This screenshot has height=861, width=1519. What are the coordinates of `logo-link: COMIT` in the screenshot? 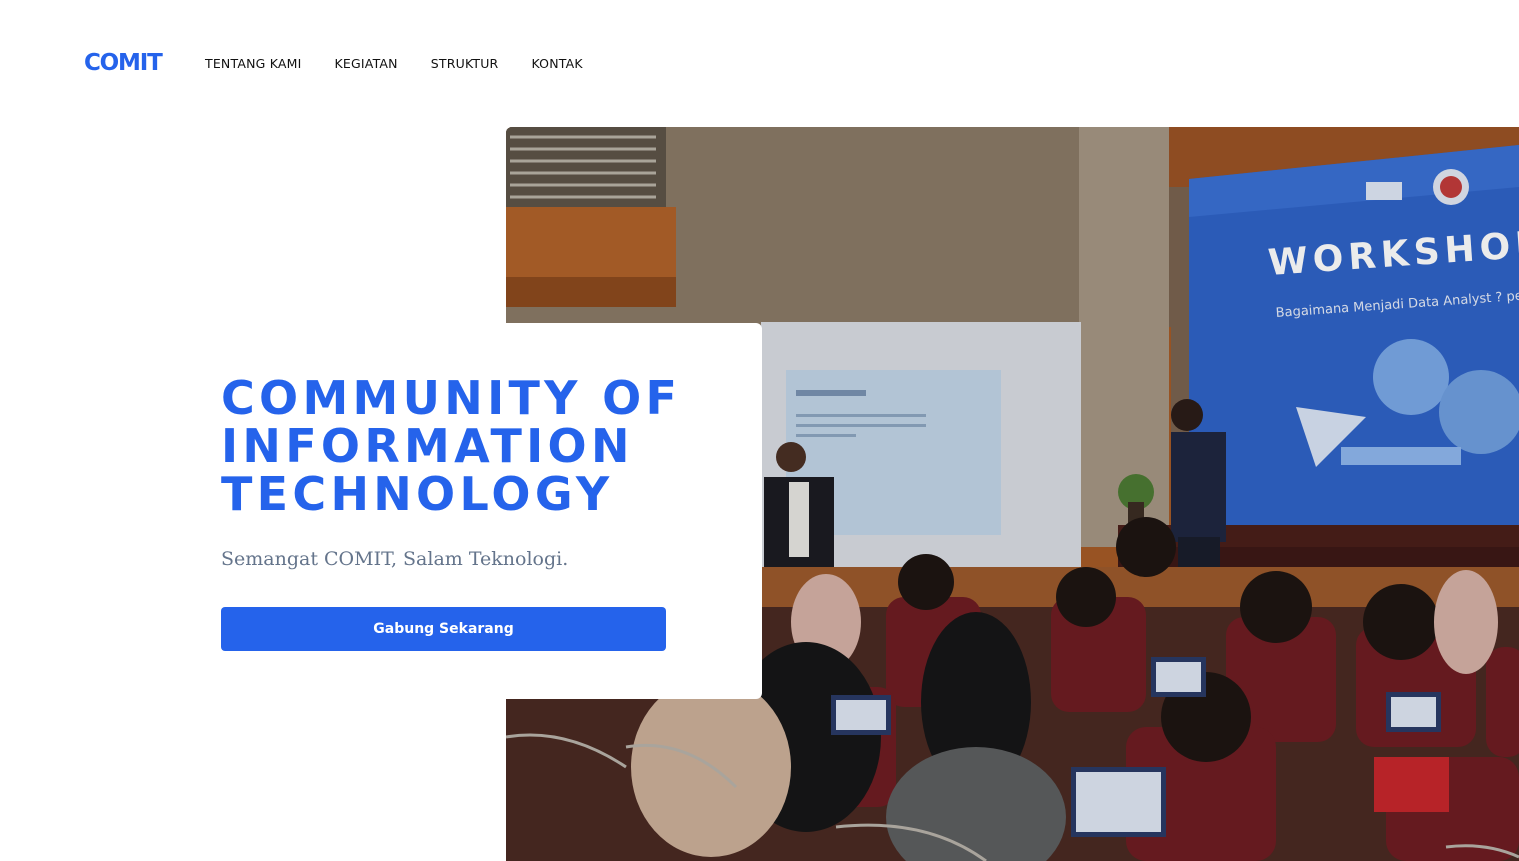 It's located at (123, 63).